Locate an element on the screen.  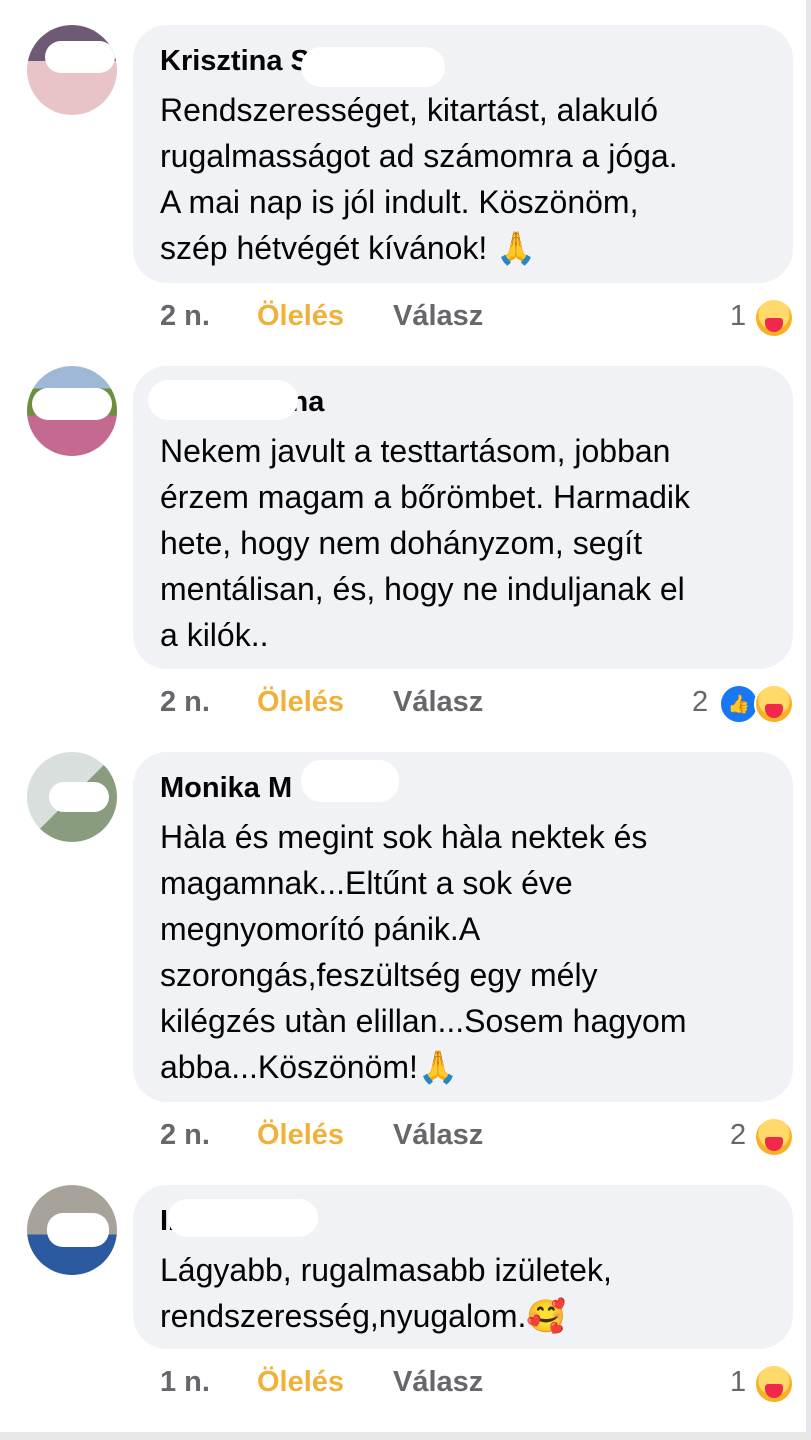
comment-author: Monika M is located at coordinates (226, 788).